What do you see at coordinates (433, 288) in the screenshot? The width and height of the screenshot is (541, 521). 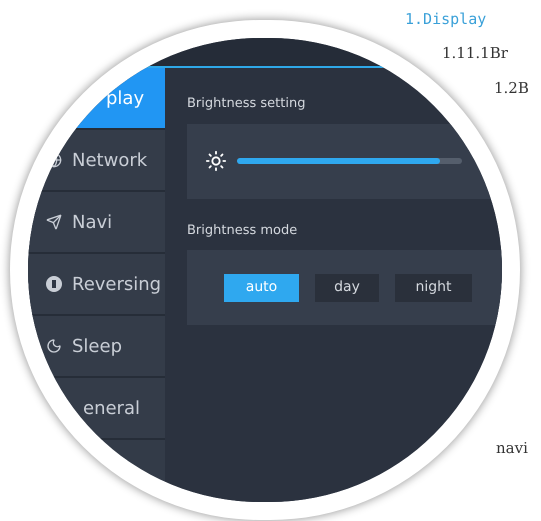 I see `mode-option: night` at bounding box center [433, 288].